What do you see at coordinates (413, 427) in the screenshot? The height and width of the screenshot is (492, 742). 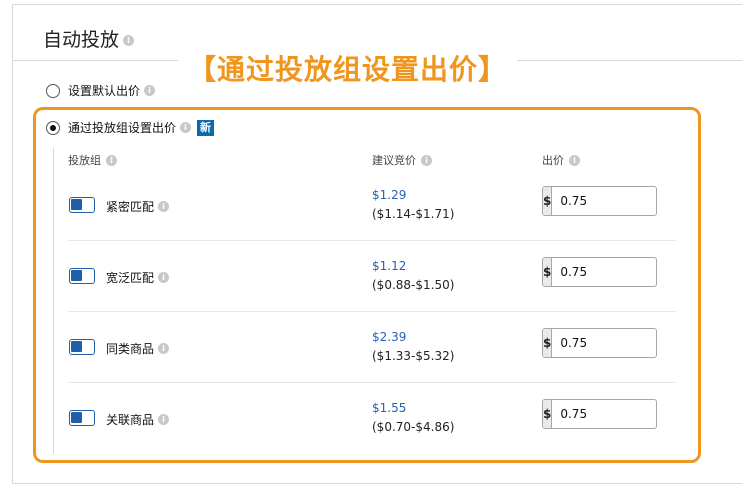 I see `suggested-range: ($0.70-$4.86)` at bounding box center [413, 427].